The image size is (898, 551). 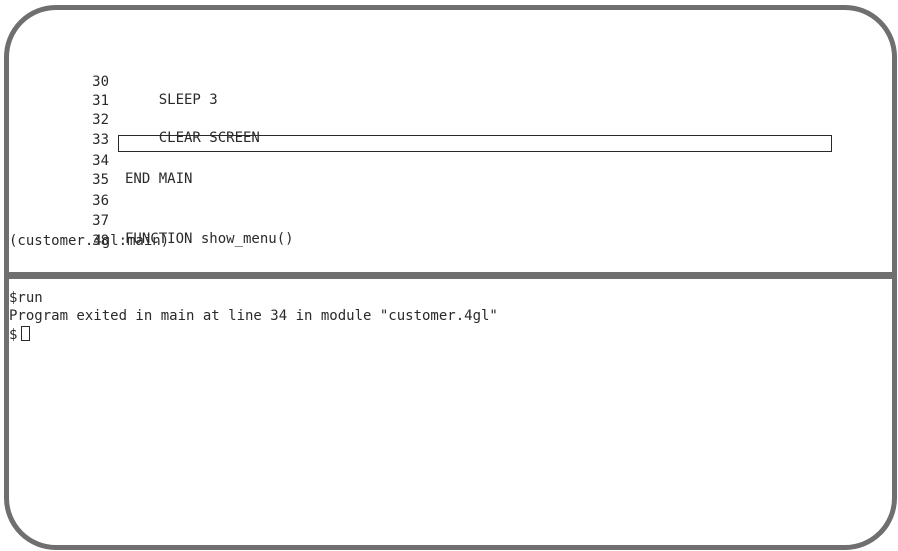 I want to click on source-line-current: 34 END MAIN, so click(x=450, y=160).